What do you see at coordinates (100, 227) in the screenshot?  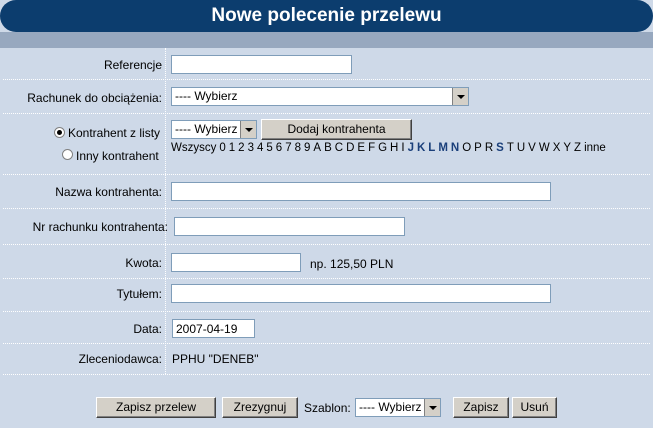 I see `nr-rachunku-label: Nr rachunku kontrahenta:` at bounding box center [100, 227].